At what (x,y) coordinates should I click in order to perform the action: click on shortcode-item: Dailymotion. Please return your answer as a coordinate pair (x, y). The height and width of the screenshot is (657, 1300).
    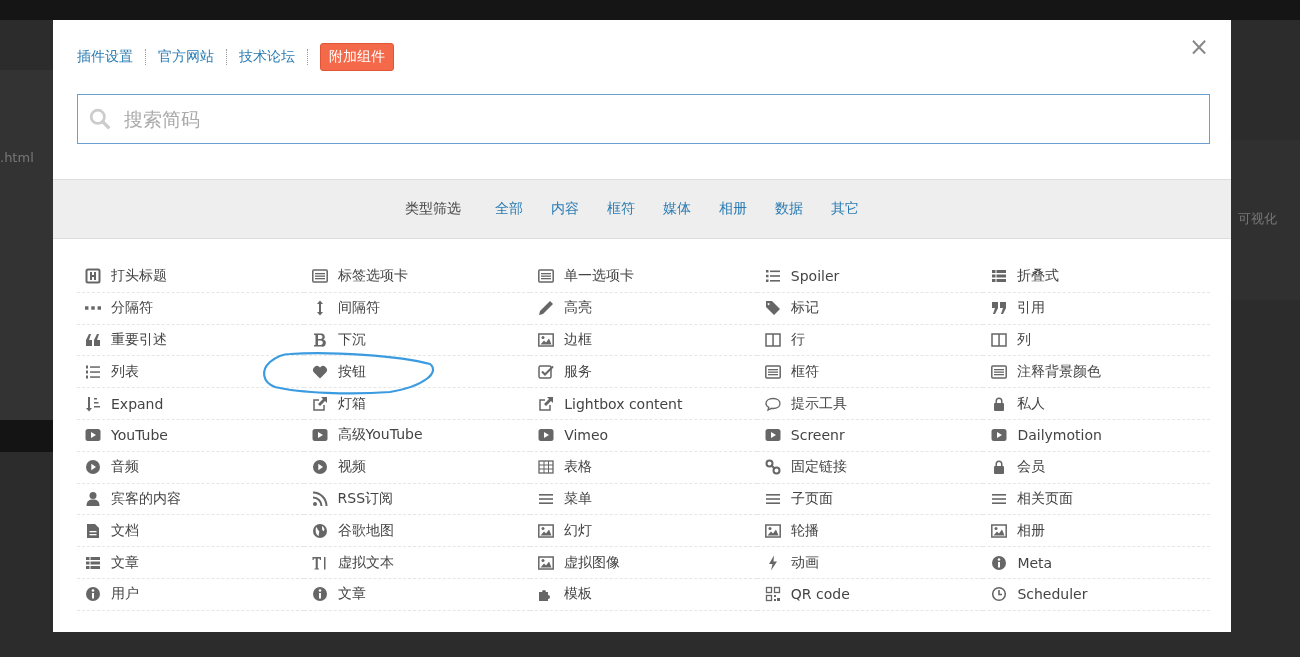
    Looking at the image, I should click on (1096, 436).